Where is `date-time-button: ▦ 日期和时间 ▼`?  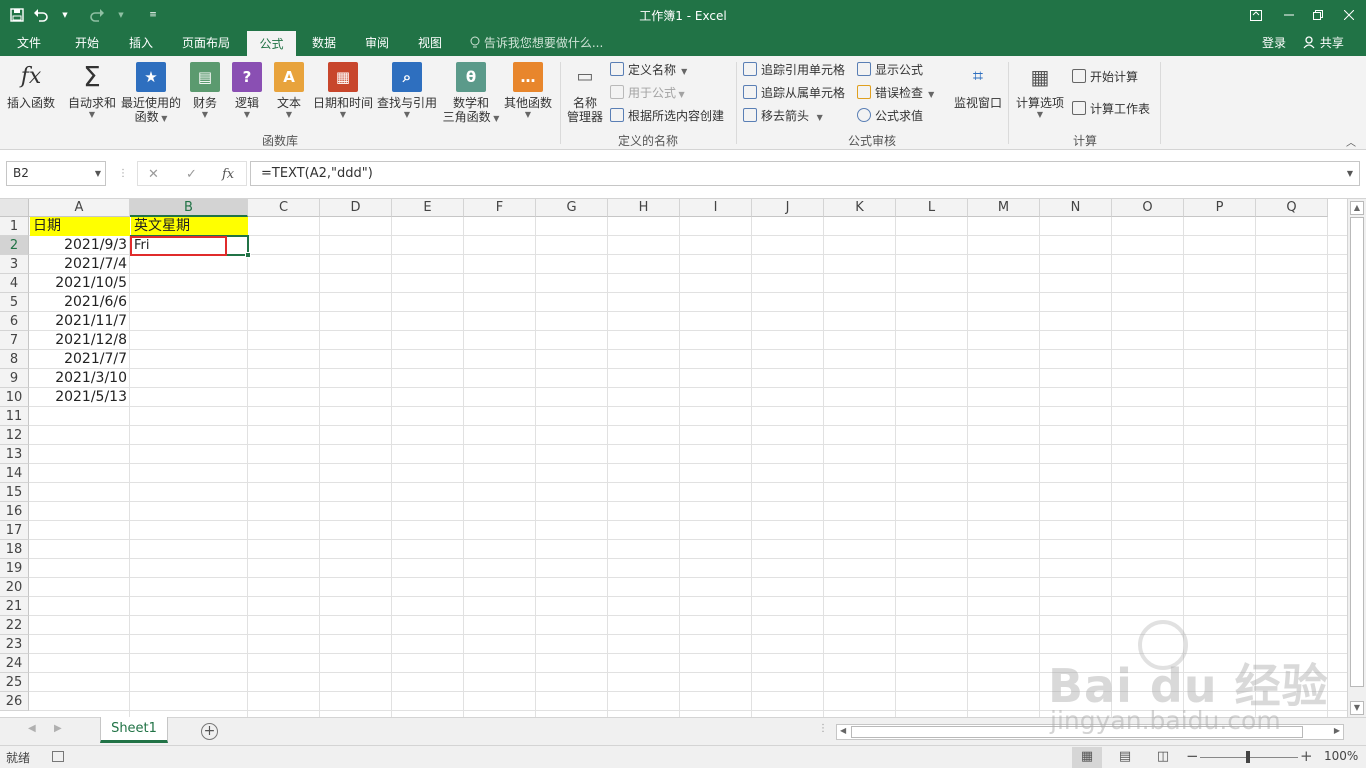 date-time-button: ▦ 日期和时间 ▼ is located at coordinates (343, 91).